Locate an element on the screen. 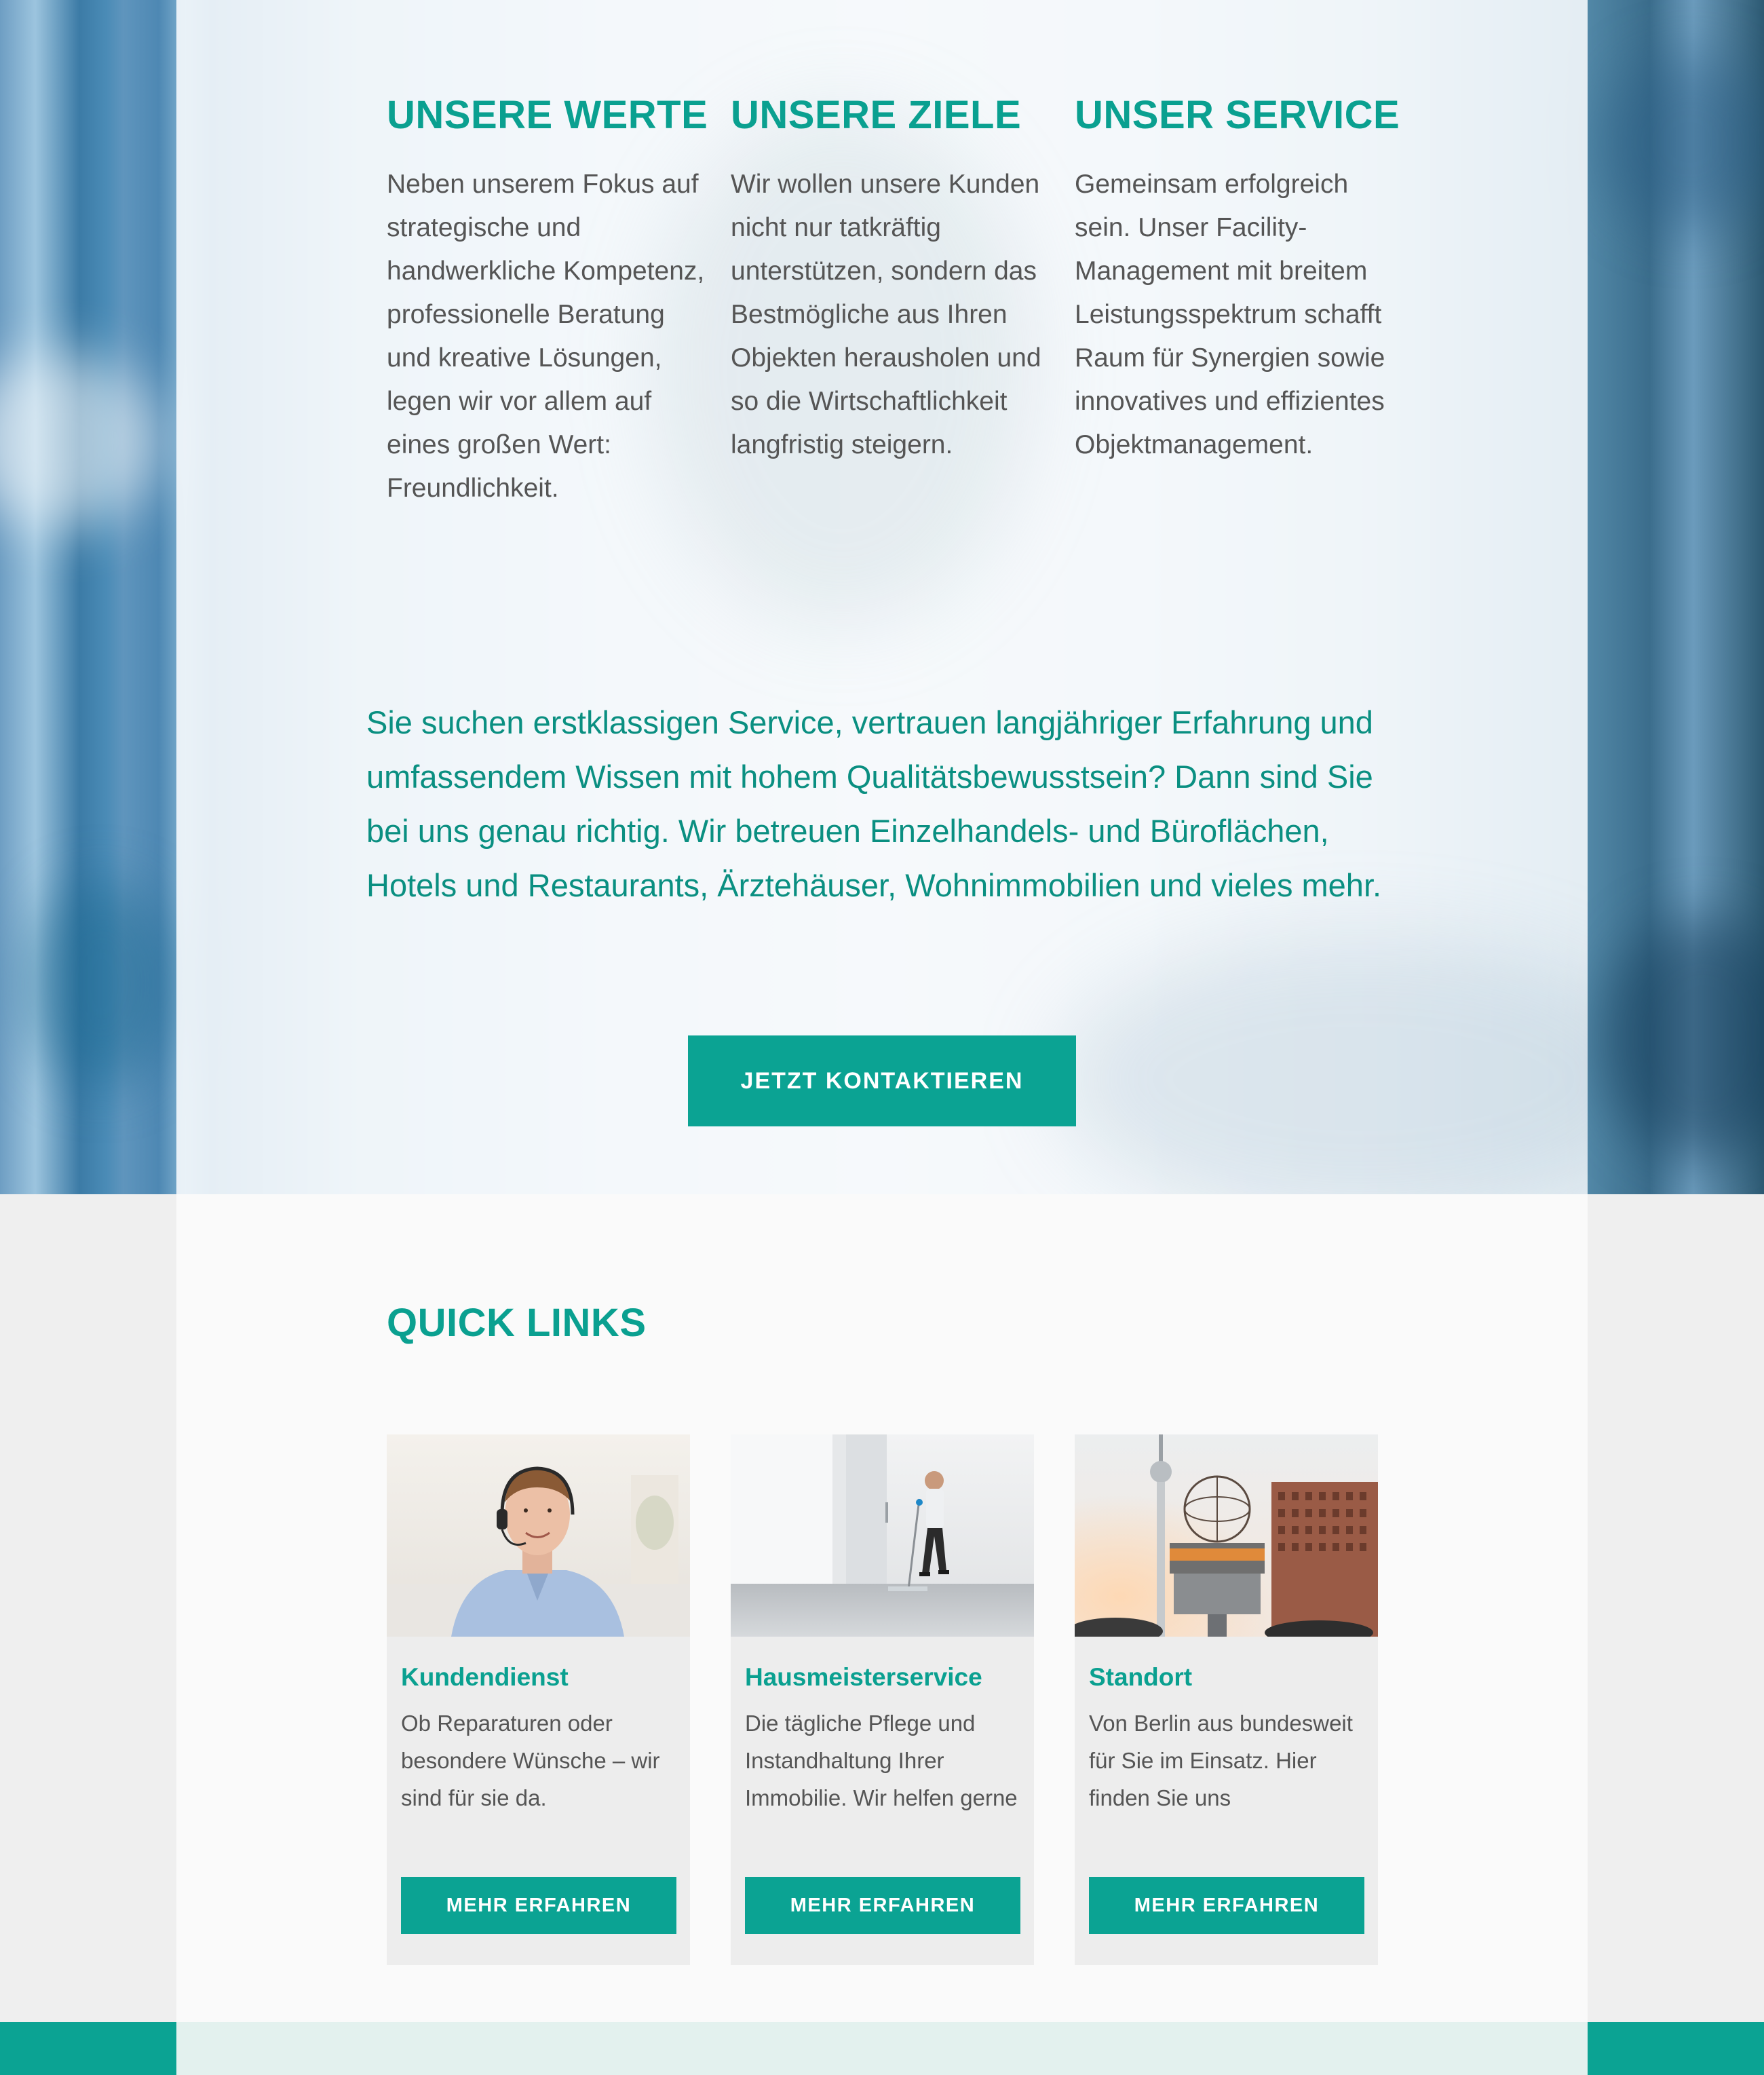 This screenshot has height=2075, width=1764. support-agent-image is located at coordinates (538, 1535).